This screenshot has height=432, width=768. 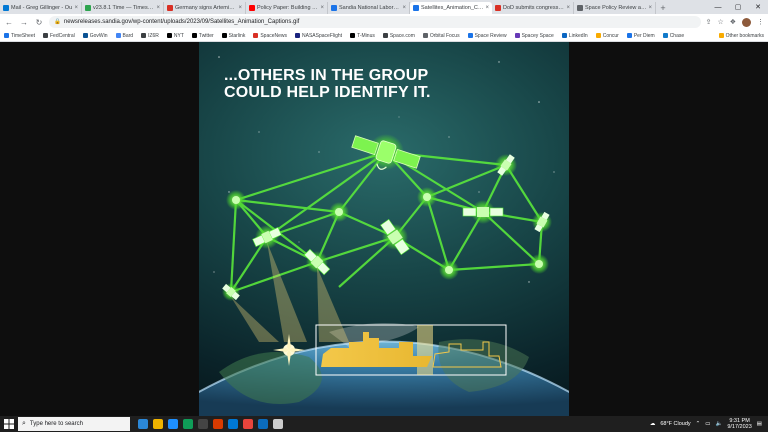 What do you see at coordinates (578, 35) in the screenshot?
I see `bookmark-label: LinkedIn` at bounding box center [578, 35].